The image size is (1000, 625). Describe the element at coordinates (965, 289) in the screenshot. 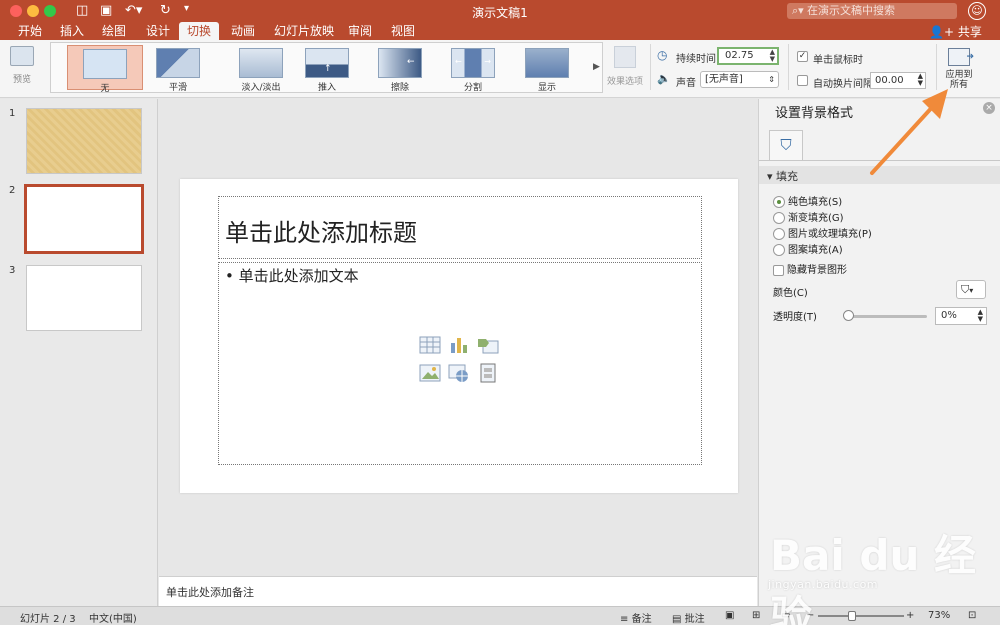

I see `paint-bucket-icon: ⛉` at that location.